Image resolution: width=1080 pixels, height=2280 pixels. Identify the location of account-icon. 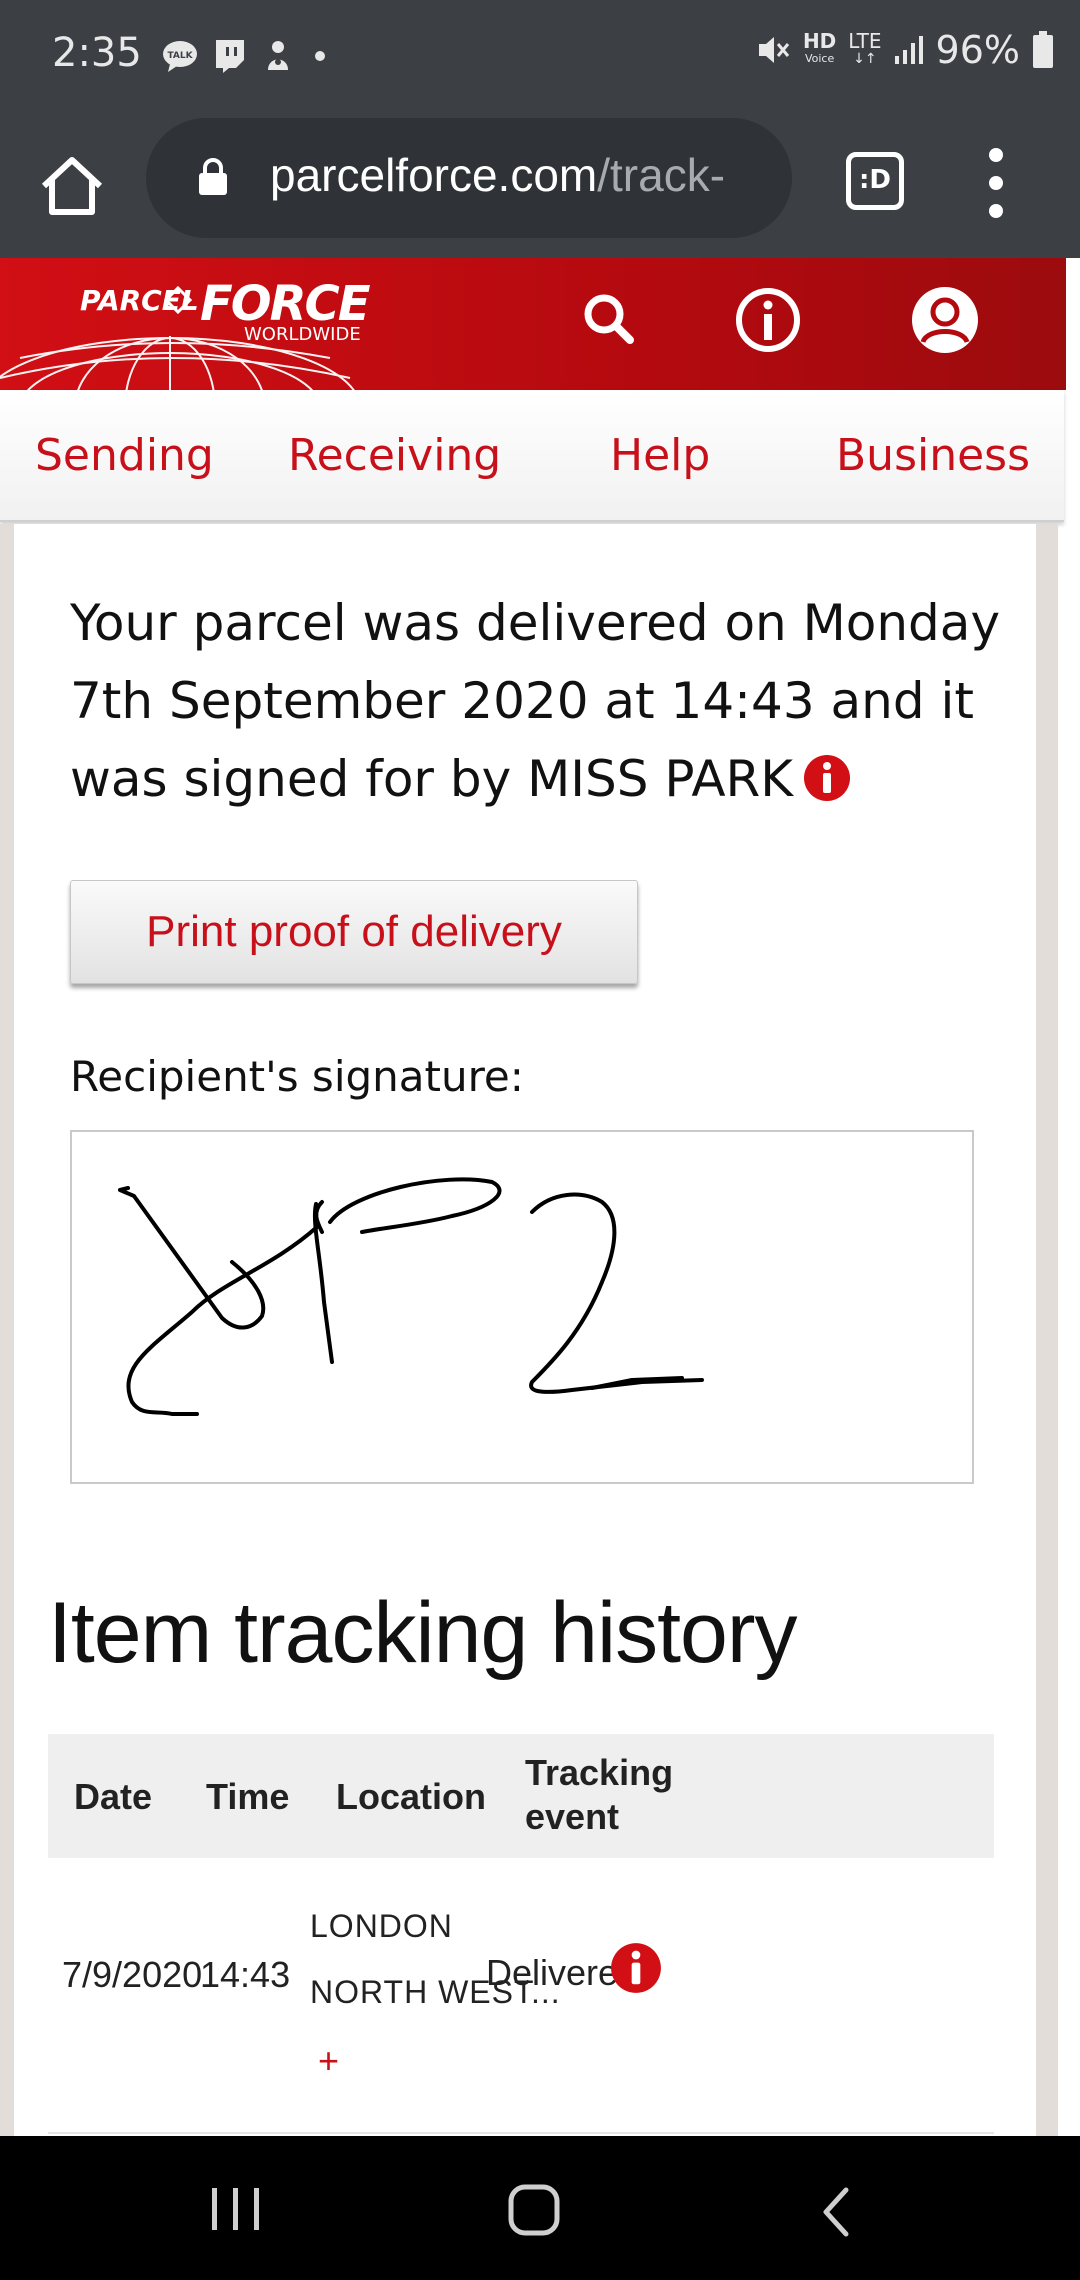
(945, 320).